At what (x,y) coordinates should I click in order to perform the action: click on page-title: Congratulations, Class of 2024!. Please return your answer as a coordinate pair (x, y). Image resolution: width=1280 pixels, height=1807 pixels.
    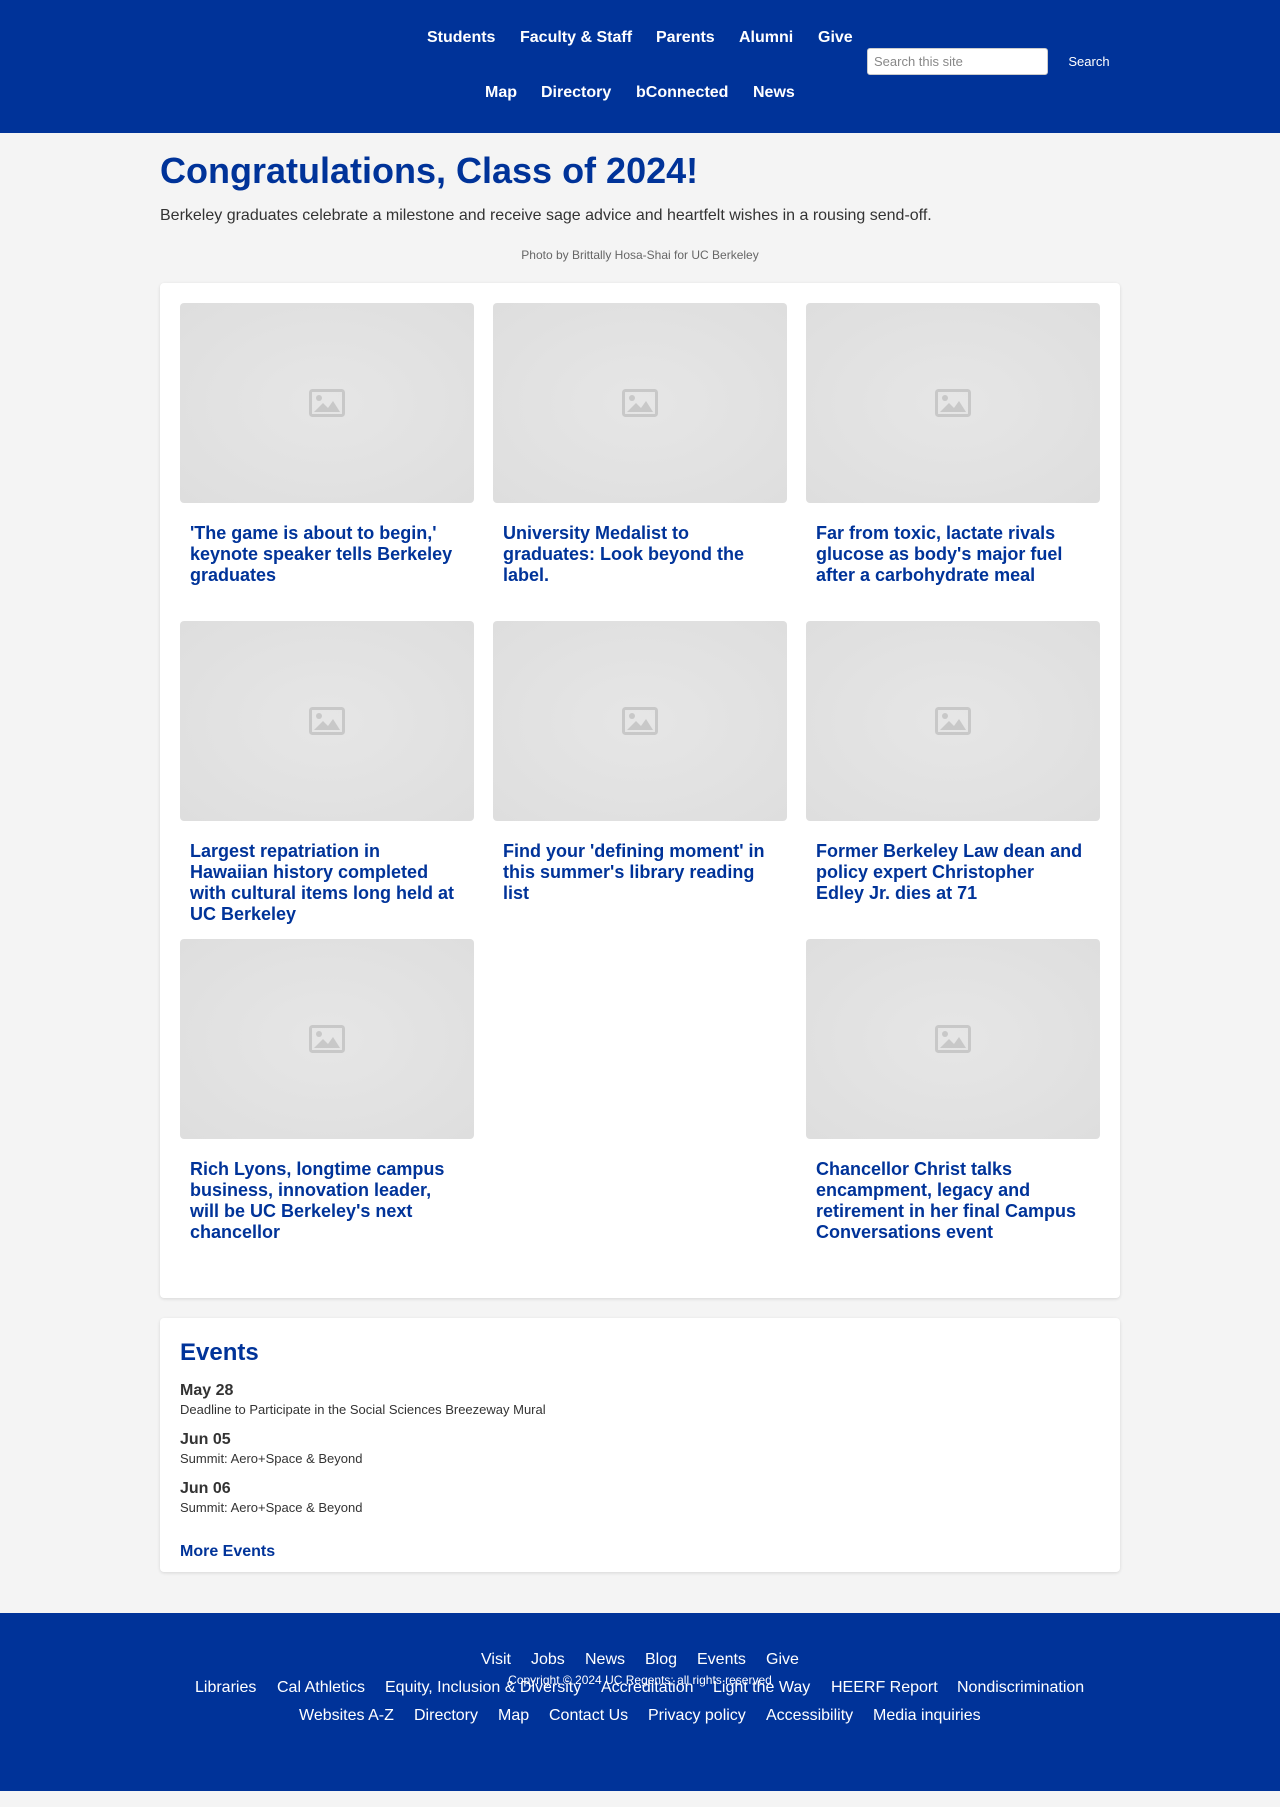
    Looking at the image, I should click on (429, 170).